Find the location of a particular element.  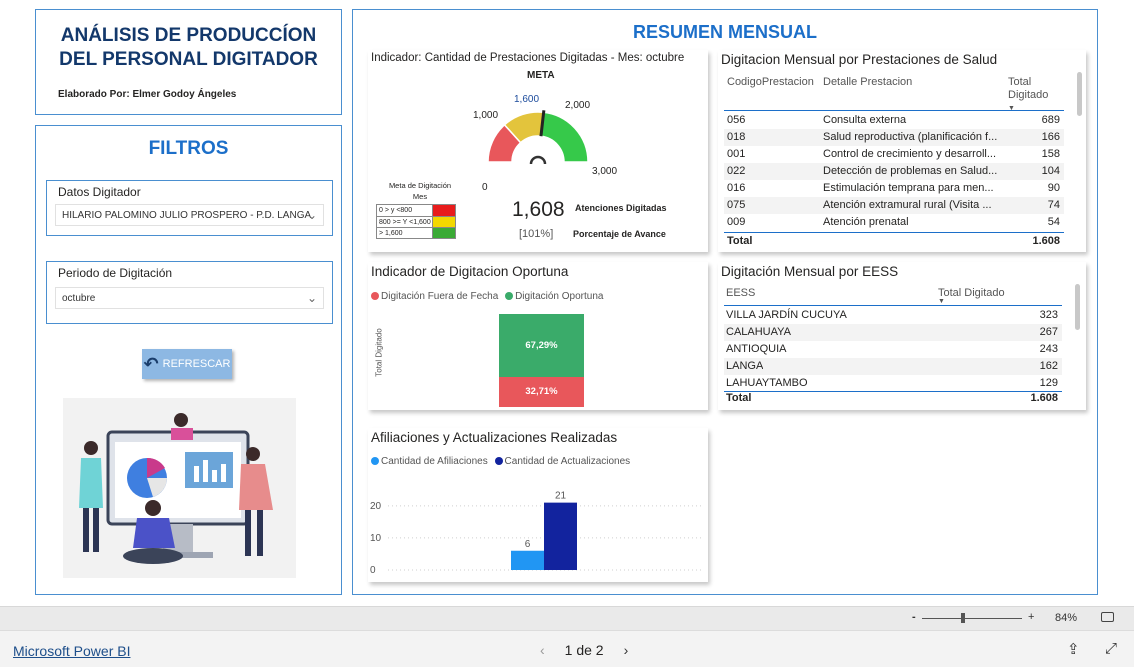

cell-eess: LAHUAYTAMBO is located at coordinates (767, 383).